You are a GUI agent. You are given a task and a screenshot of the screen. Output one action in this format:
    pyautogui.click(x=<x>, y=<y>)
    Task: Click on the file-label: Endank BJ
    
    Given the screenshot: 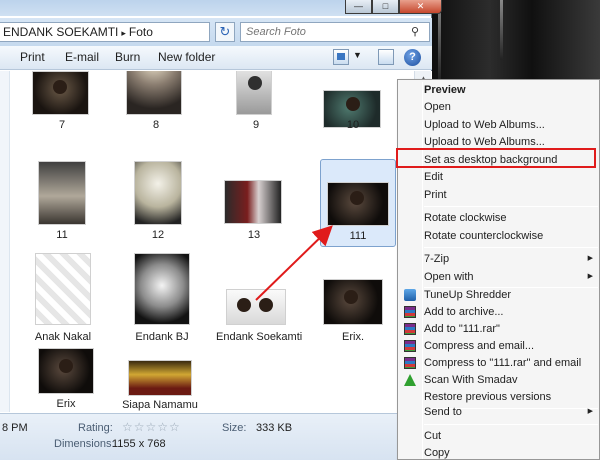 What is the action you would take?
    pyautogui.click(x=162, y=337)
    